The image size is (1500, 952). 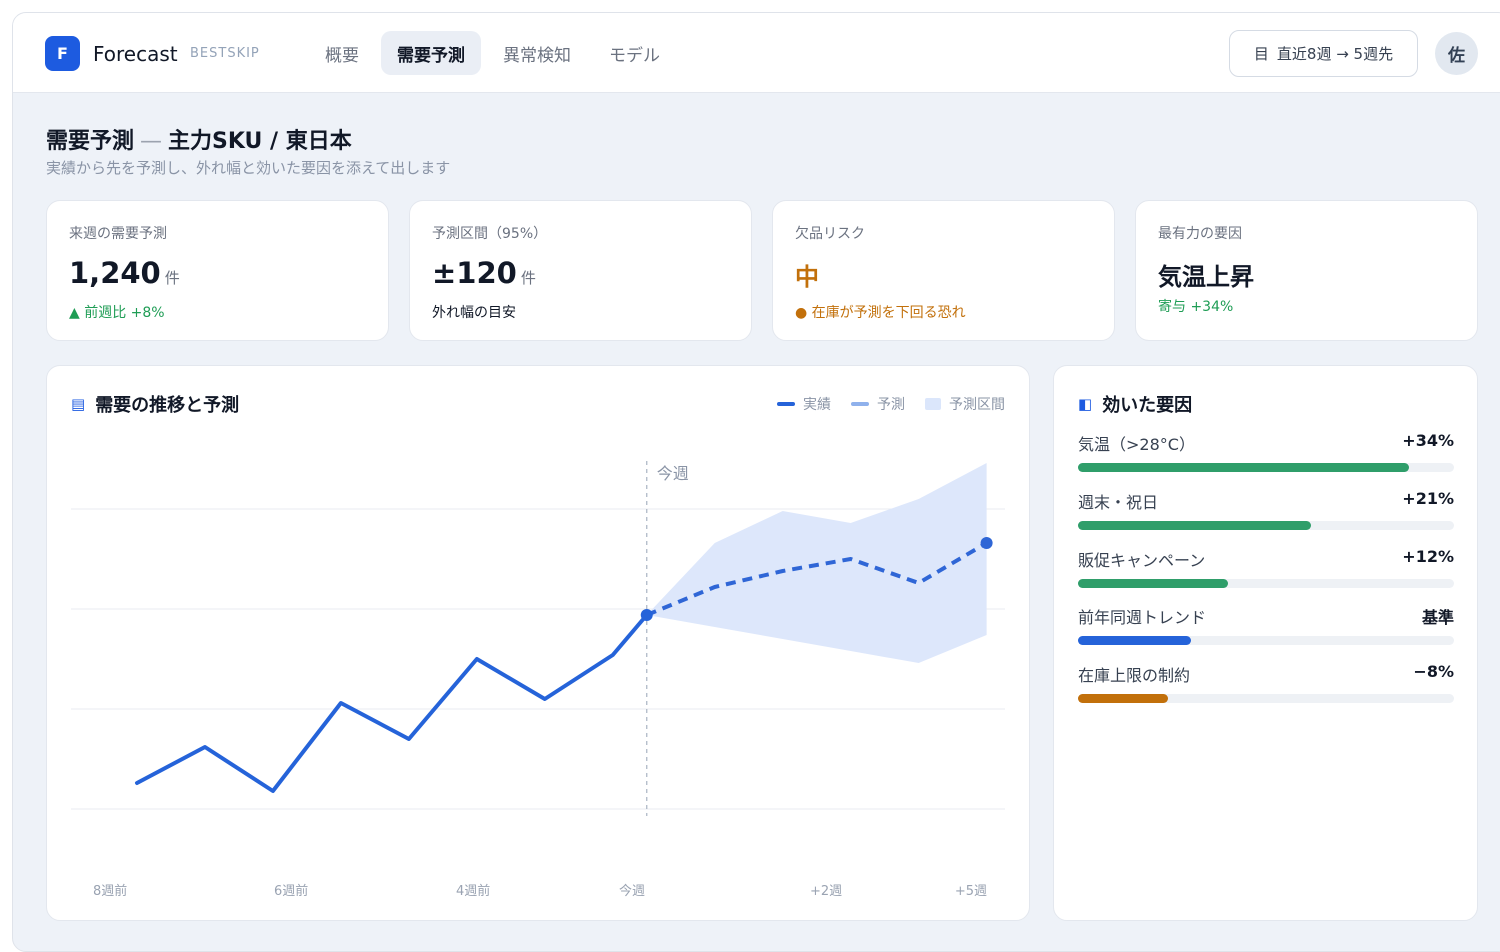 I want to click on actual-series-line, so click(x=391, y=703).